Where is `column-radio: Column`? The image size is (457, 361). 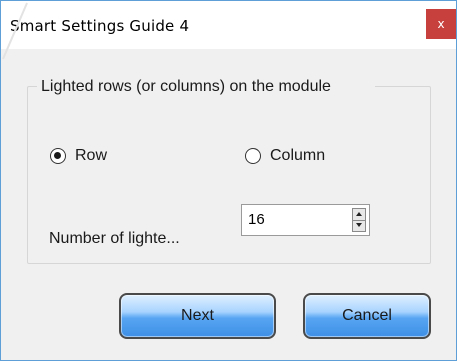 column-radio: Column is located at coordinates (285, 156).